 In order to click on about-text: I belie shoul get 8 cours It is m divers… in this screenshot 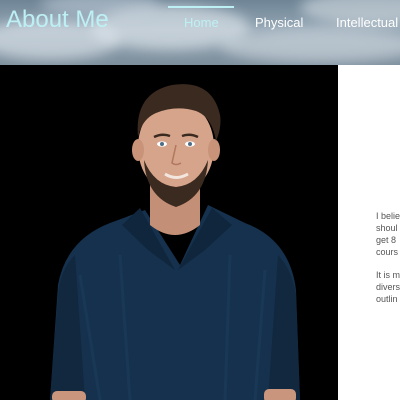, I will do `click(388, 263)`.